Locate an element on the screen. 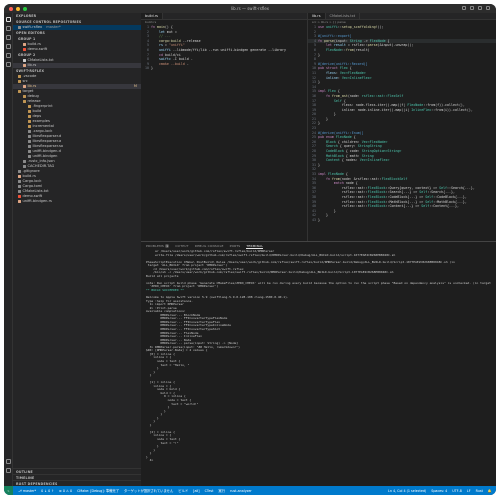 This screenshot has width=500, height=499. open-editor-label: CMakeLists.txt is located at coordinates (40, 60).